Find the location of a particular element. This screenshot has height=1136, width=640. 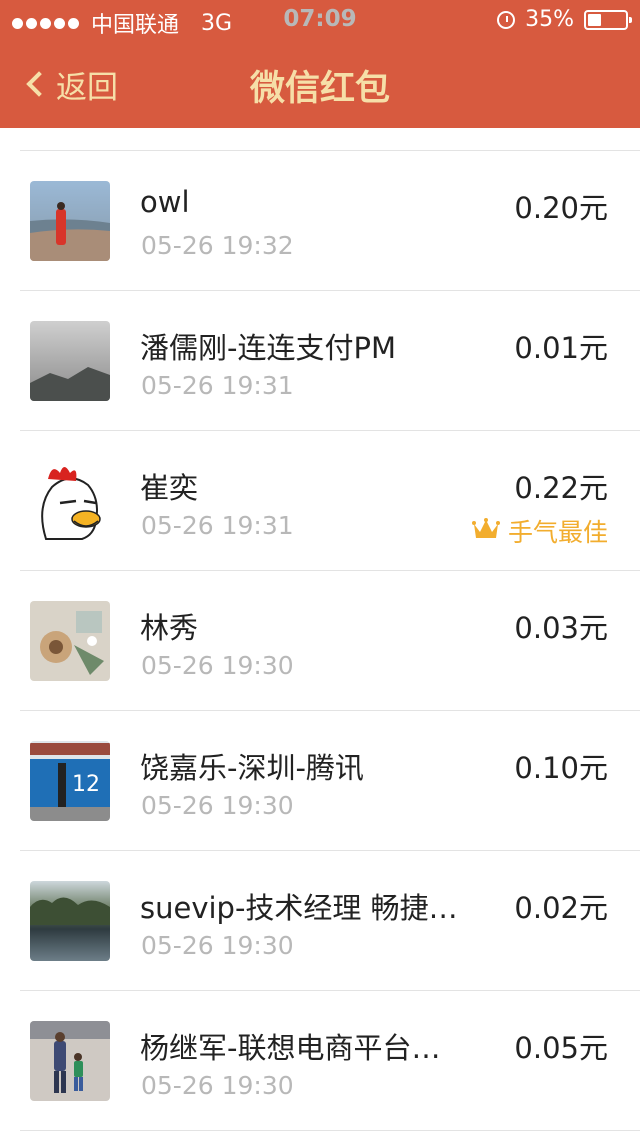

battery-icon is located at coordinates (608, 19).